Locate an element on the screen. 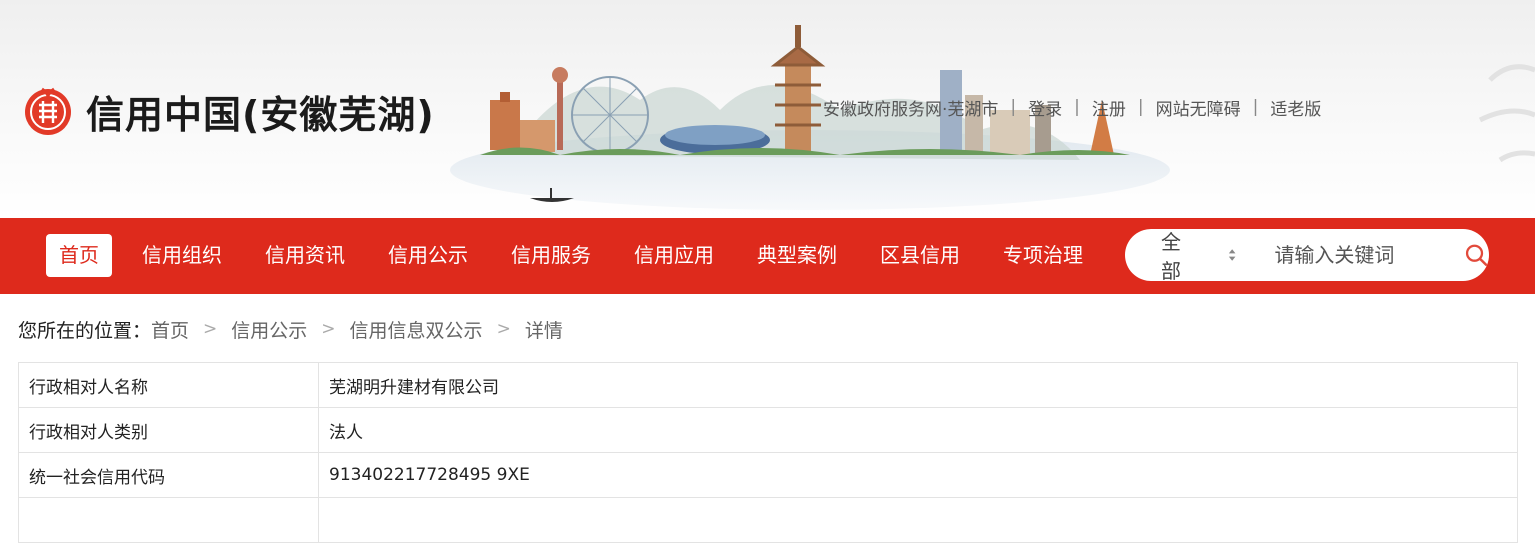  site-logo: 信用中国(安徽芜湖) is located at coordinates (228, 111).